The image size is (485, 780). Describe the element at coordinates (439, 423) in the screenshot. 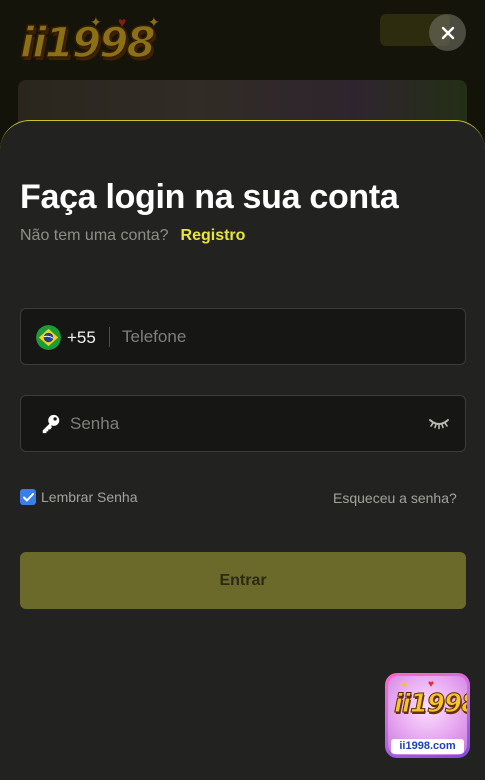

I see `eye-closed-icon` at that location.